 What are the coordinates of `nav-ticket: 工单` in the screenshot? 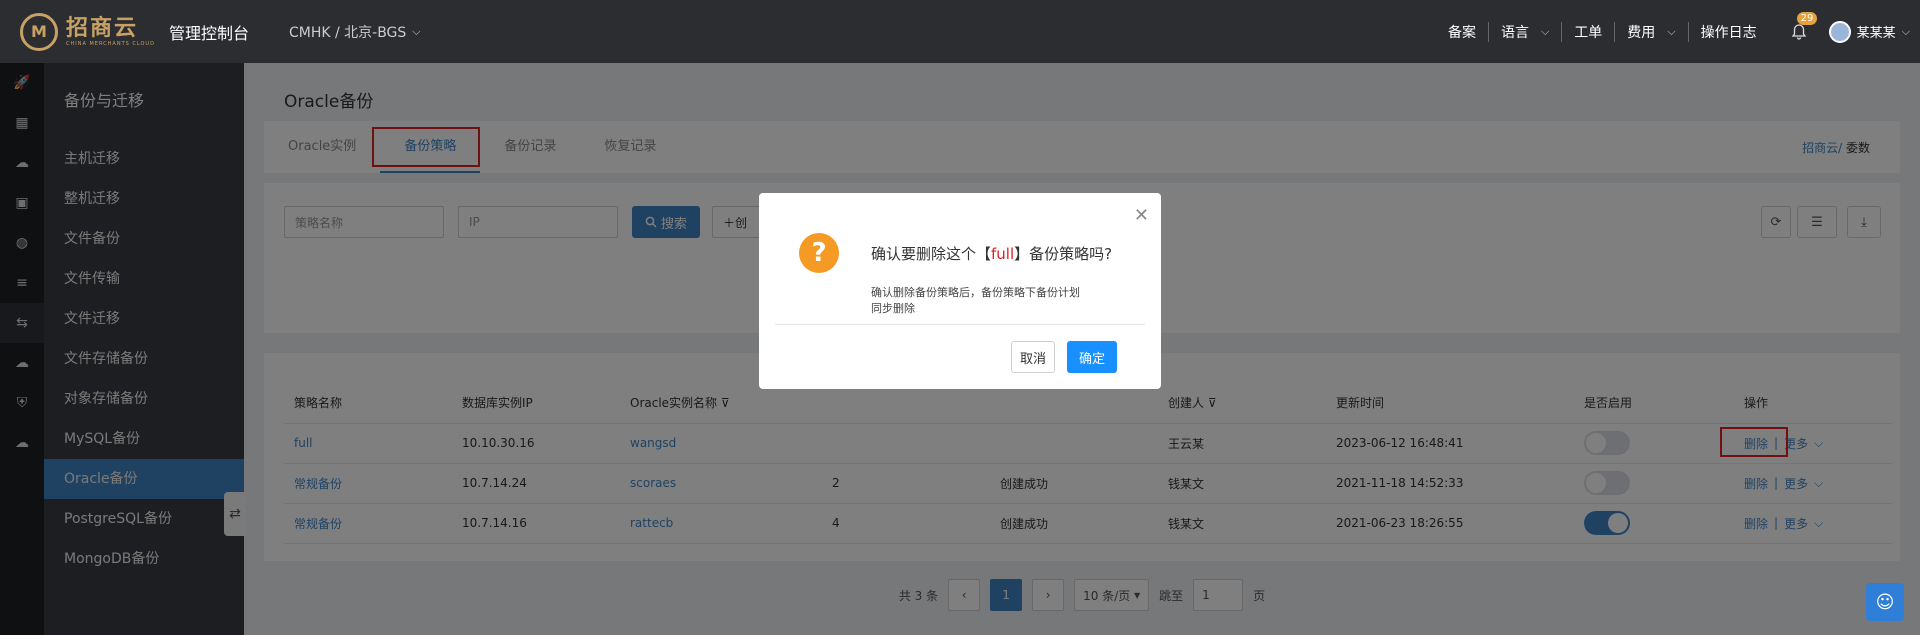 It's located at (1587, 31).